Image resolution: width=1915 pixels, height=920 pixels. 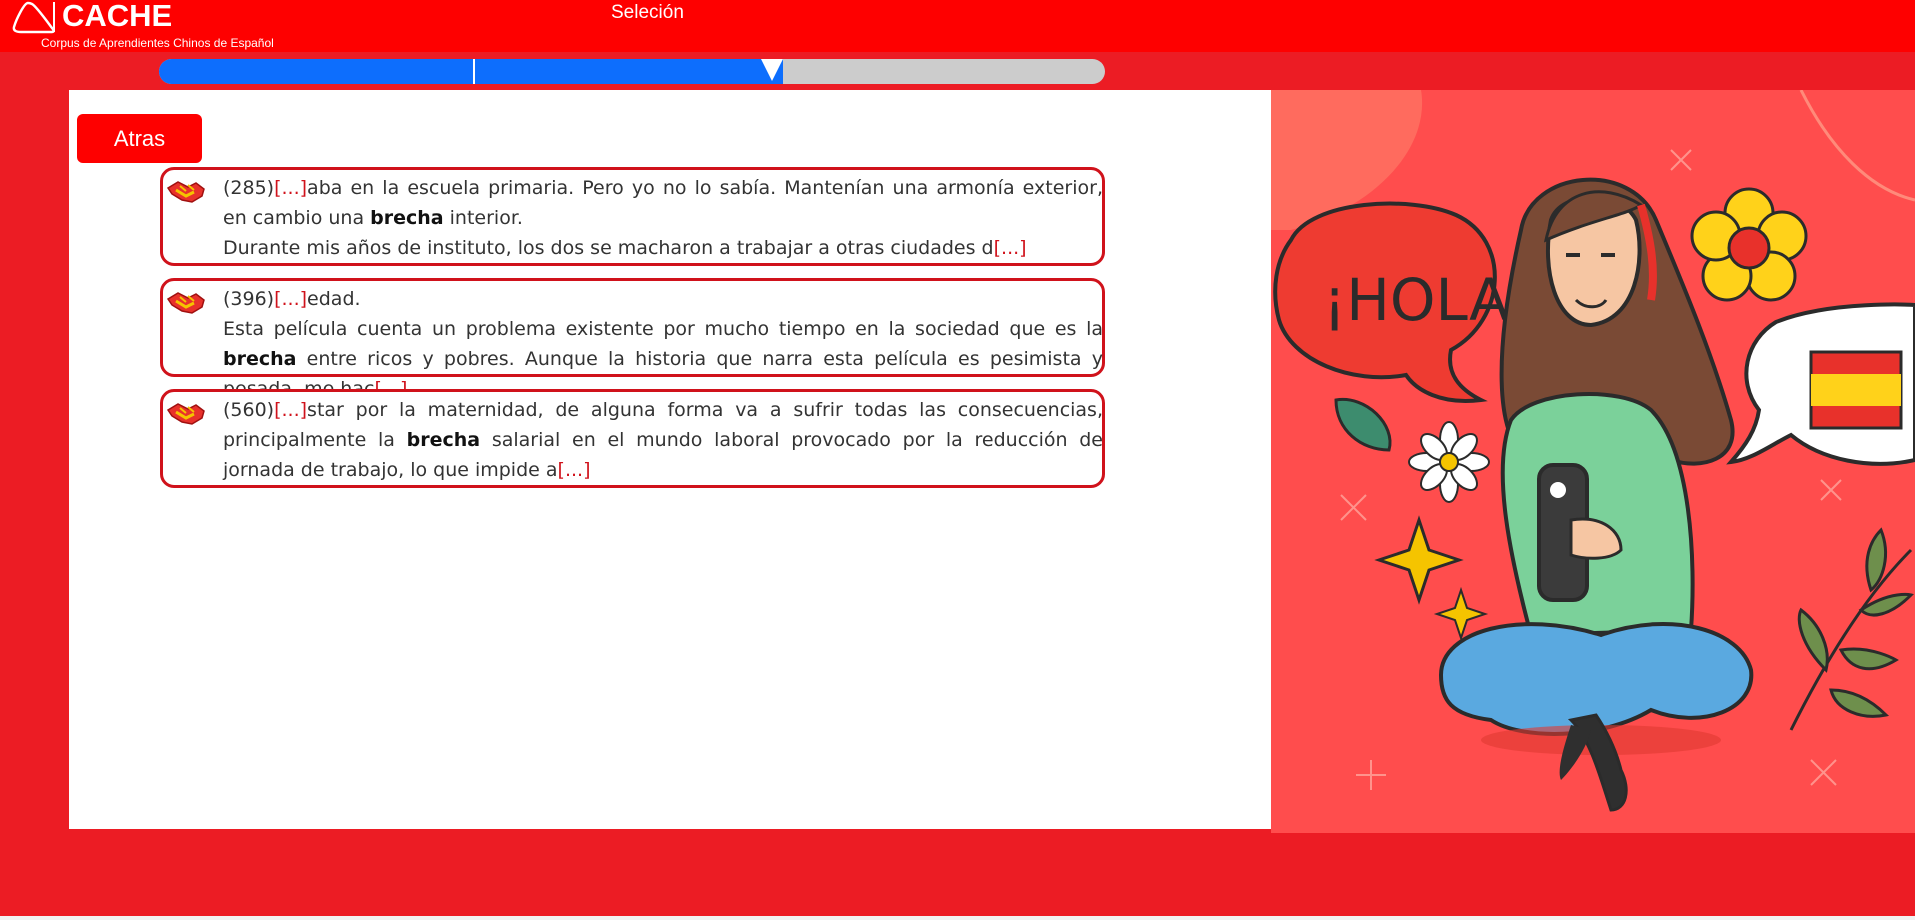 What do you see at coordinates (249, 188) in the screenshot?
I see `result-number: (285)` at bounding box center [249, 188].